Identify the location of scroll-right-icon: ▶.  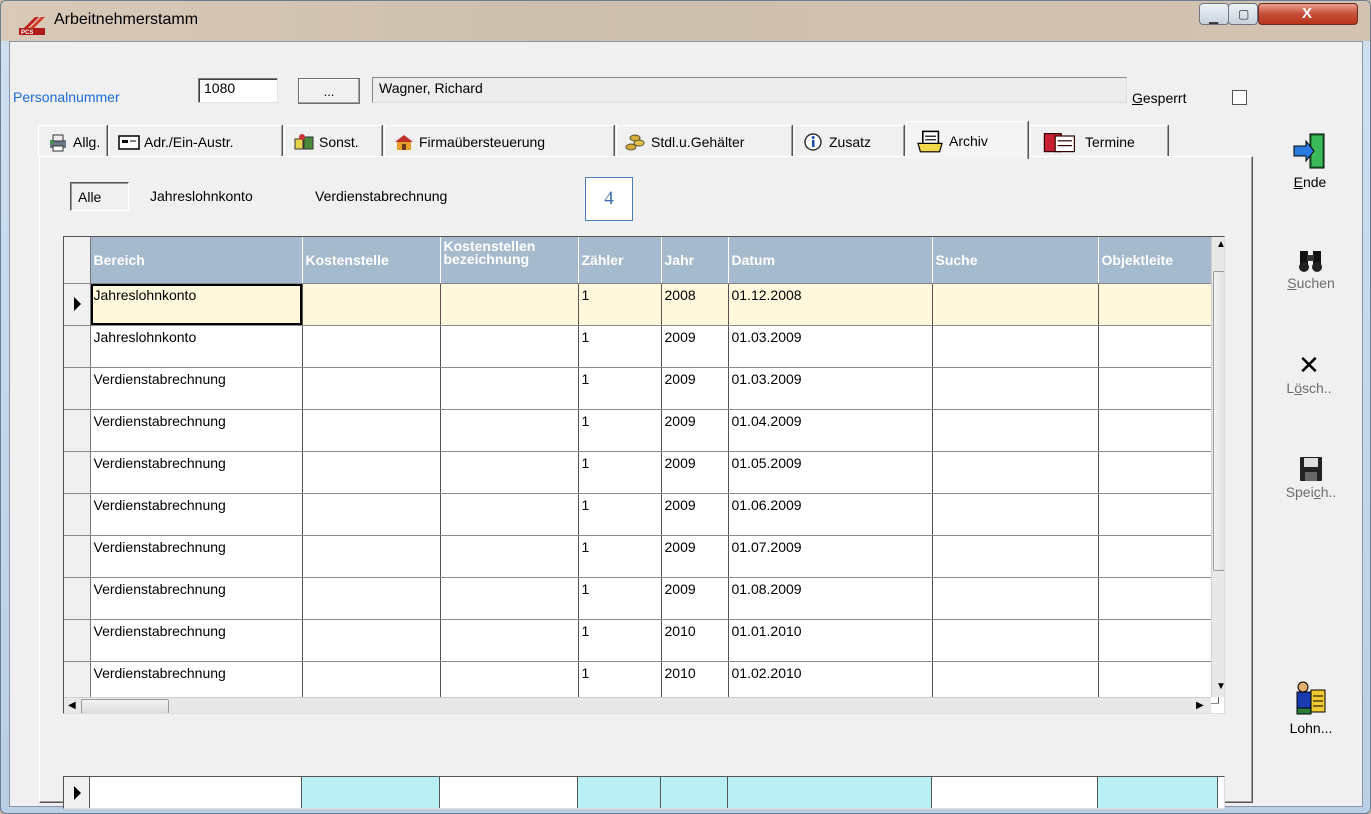
(1200, 705).